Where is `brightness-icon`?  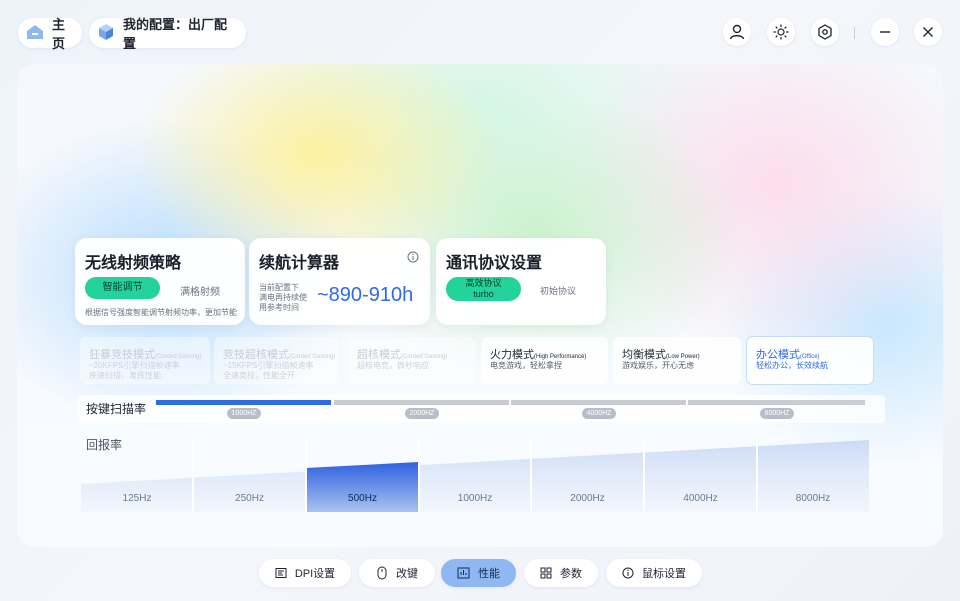
brightness-icon is located at coordinates (781, 32).